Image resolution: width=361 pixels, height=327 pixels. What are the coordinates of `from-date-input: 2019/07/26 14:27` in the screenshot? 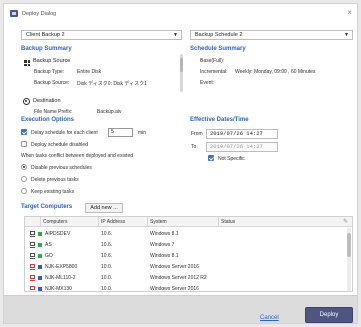 It's located at (242, 134).